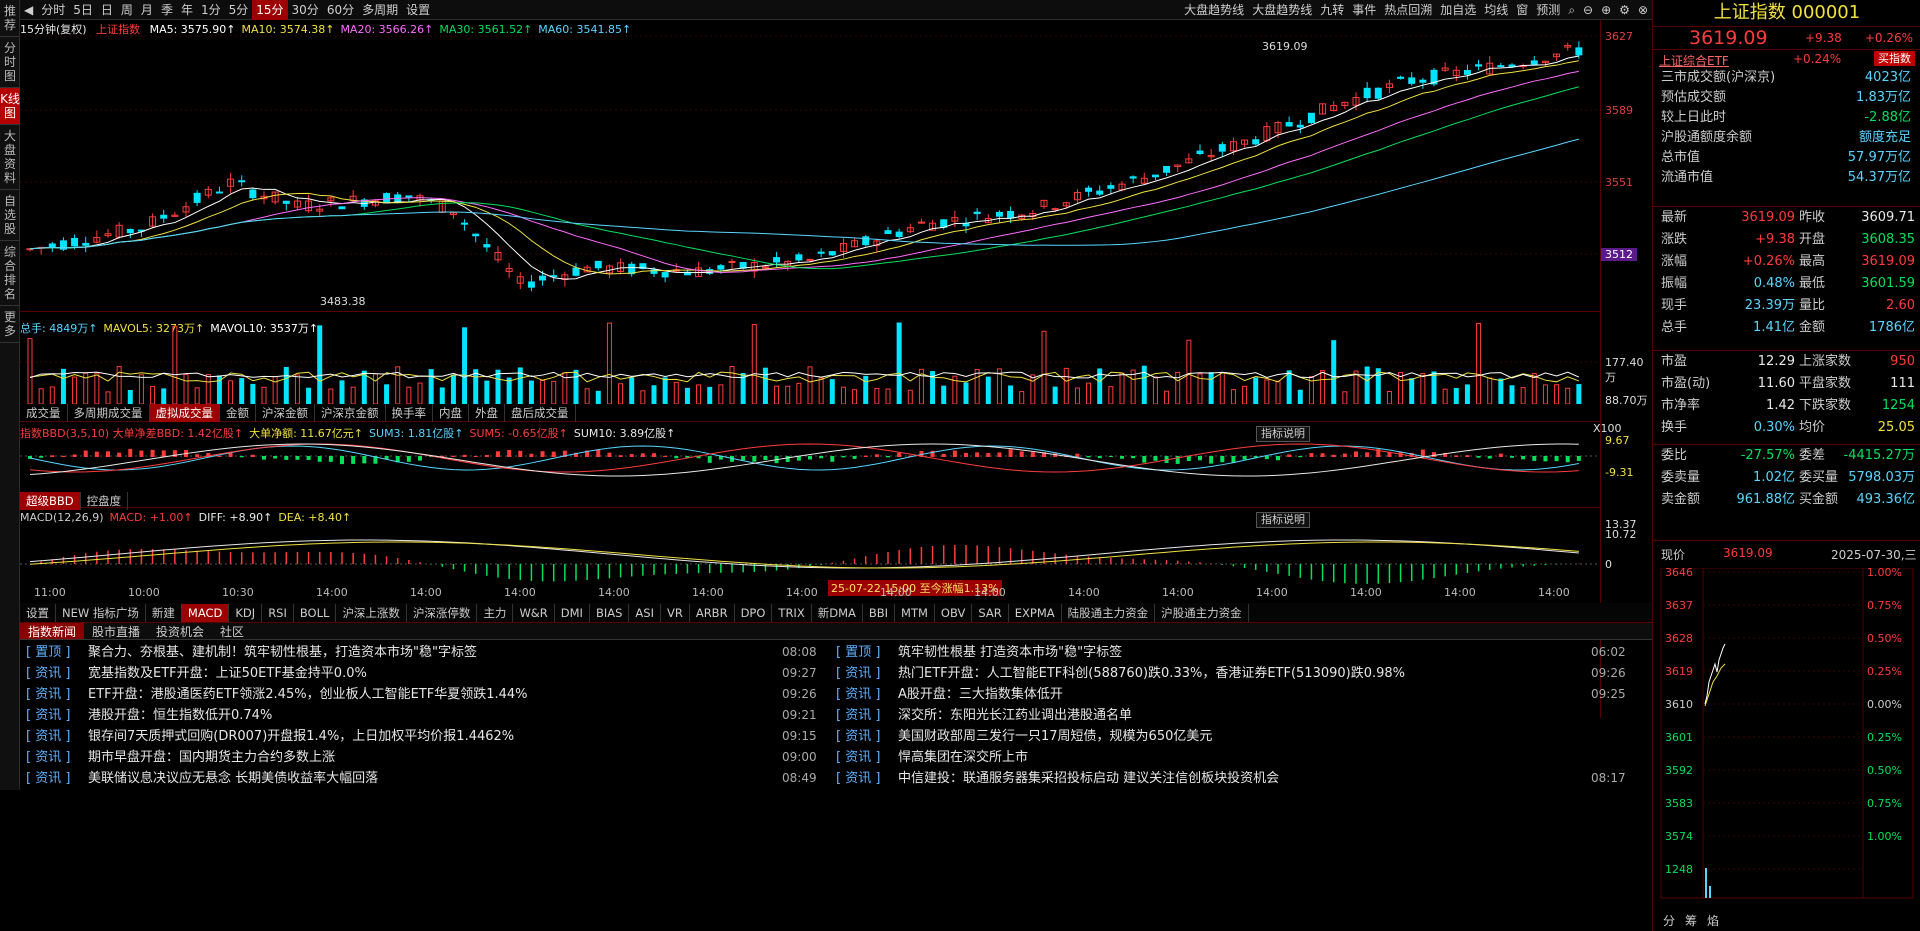 This screenshot has height=931, width=1920. Describe the element at coordinates (645, 612) in the screenshot. I see `indicator-tab: ASI` at that location.